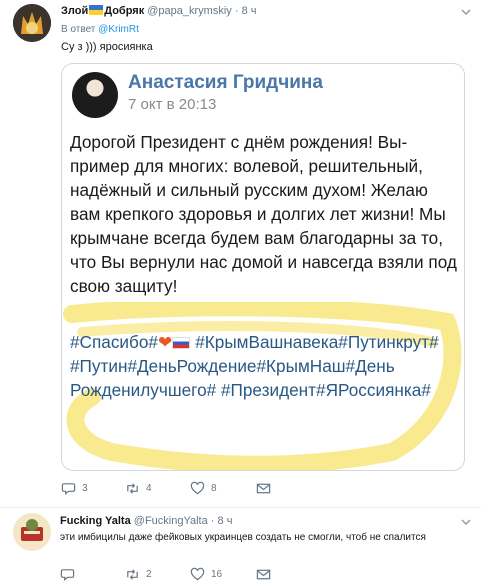 The image size is (481, 588). I want to click on reply-mention-link: @KrimRt, so click(118, 29).